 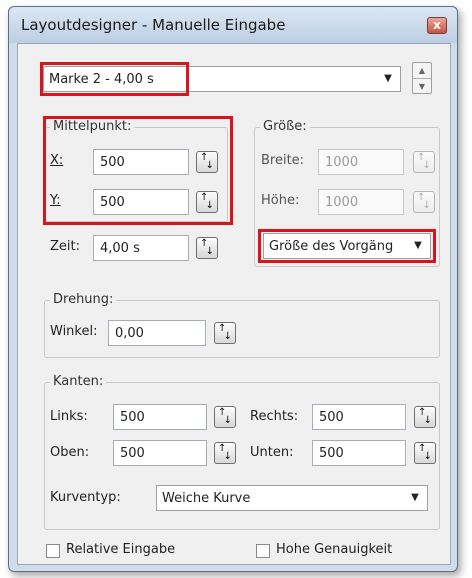 I want to click on zeit-input: 4,00 s, so click(x=141, y=248).